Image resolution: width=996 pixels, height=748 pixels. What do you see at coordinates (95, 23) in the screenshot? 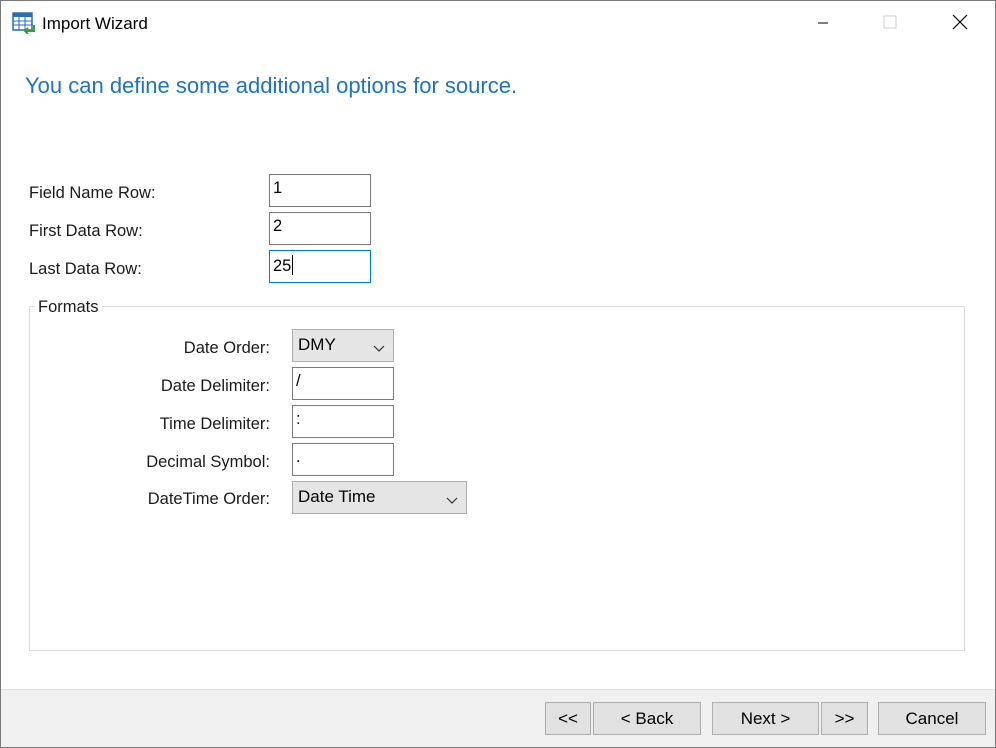
I see `window-title: Import Wizard` at bounding box center [95, 23].